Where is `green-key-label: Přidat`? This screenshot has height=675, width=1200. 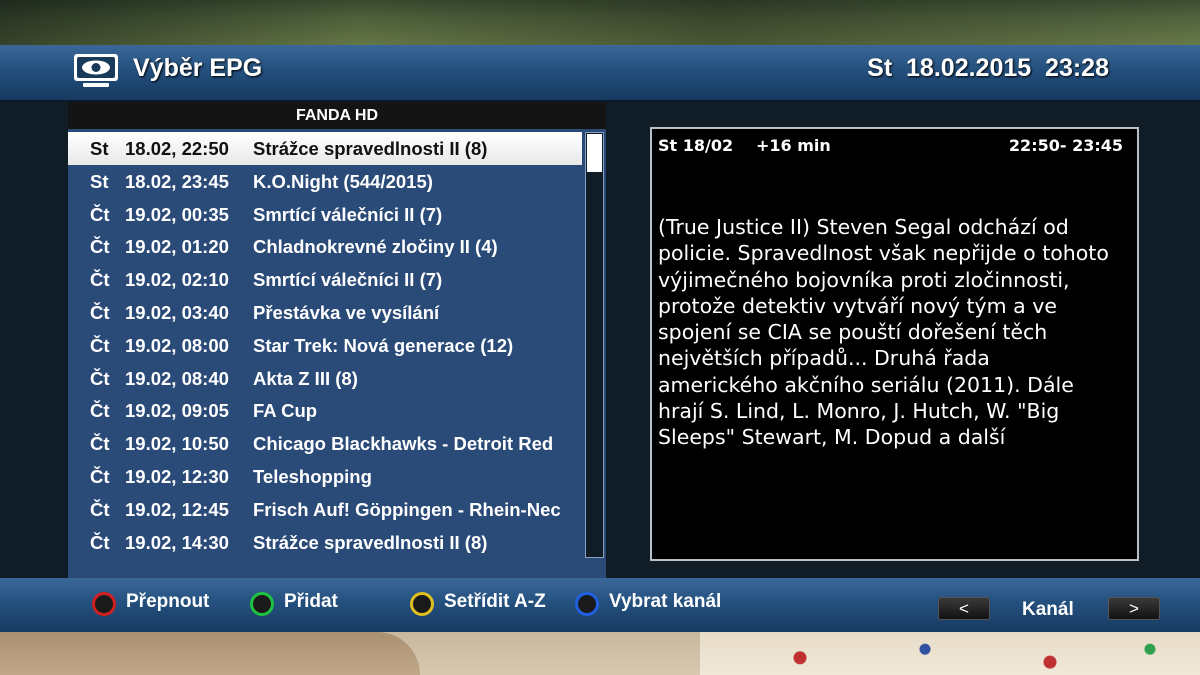 green-key-label: Přidat is located at coordinates (311, 601).